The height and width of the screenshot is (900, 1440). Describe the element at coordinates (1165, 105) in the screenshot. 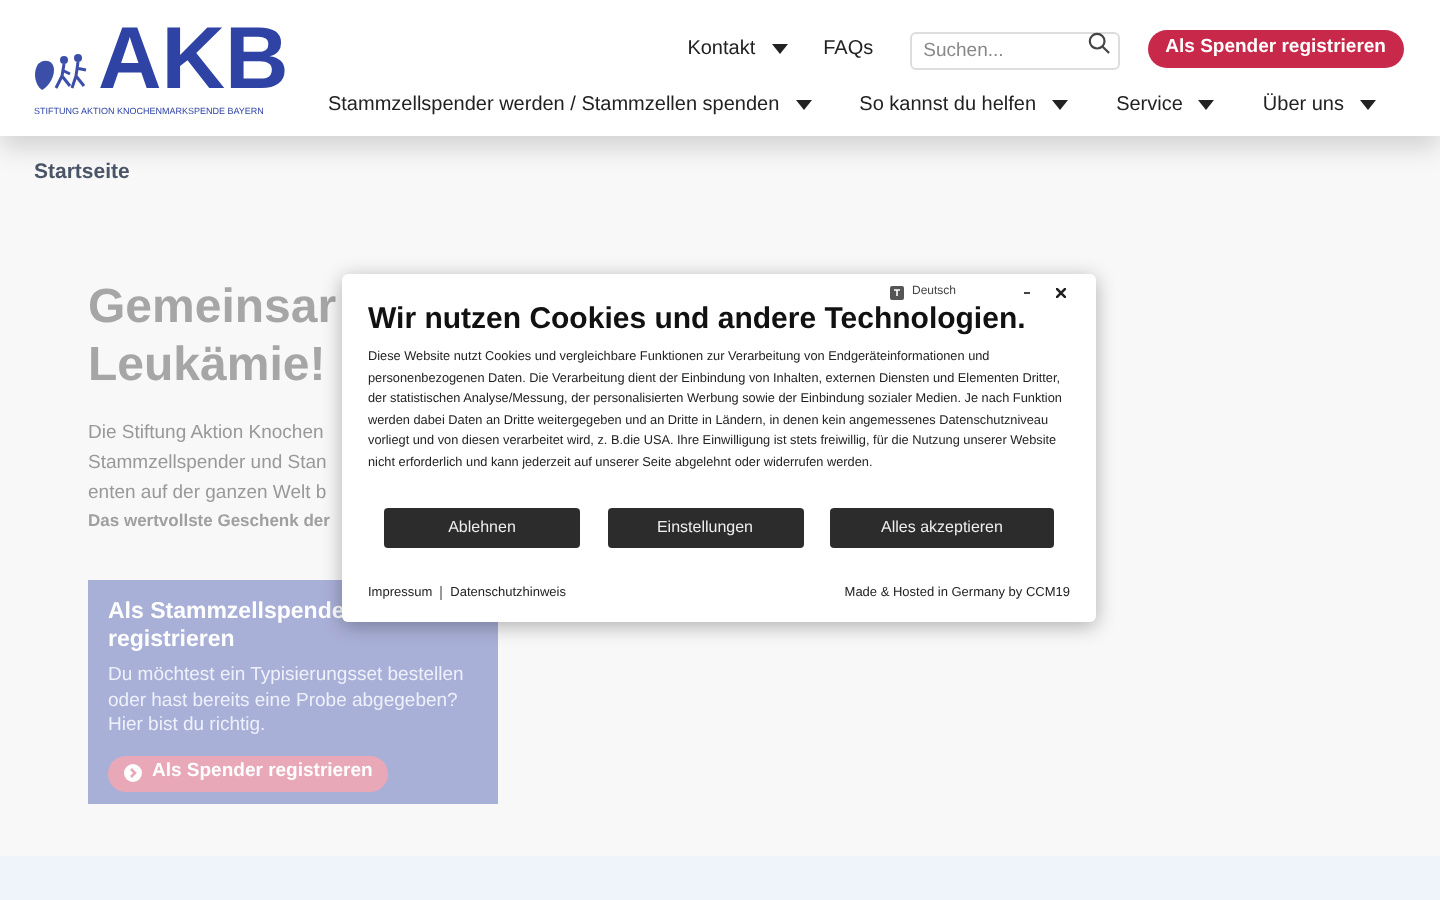

I see `nav-menu-item: Service` at that location.